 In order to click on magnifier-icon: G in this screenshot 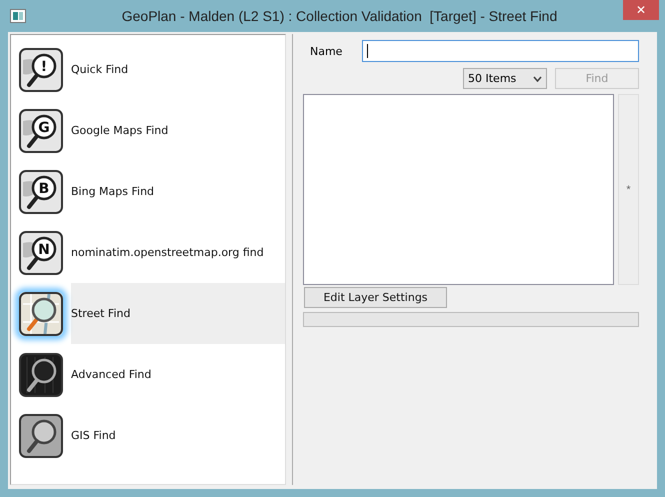, I will do `click(41, 130)`.